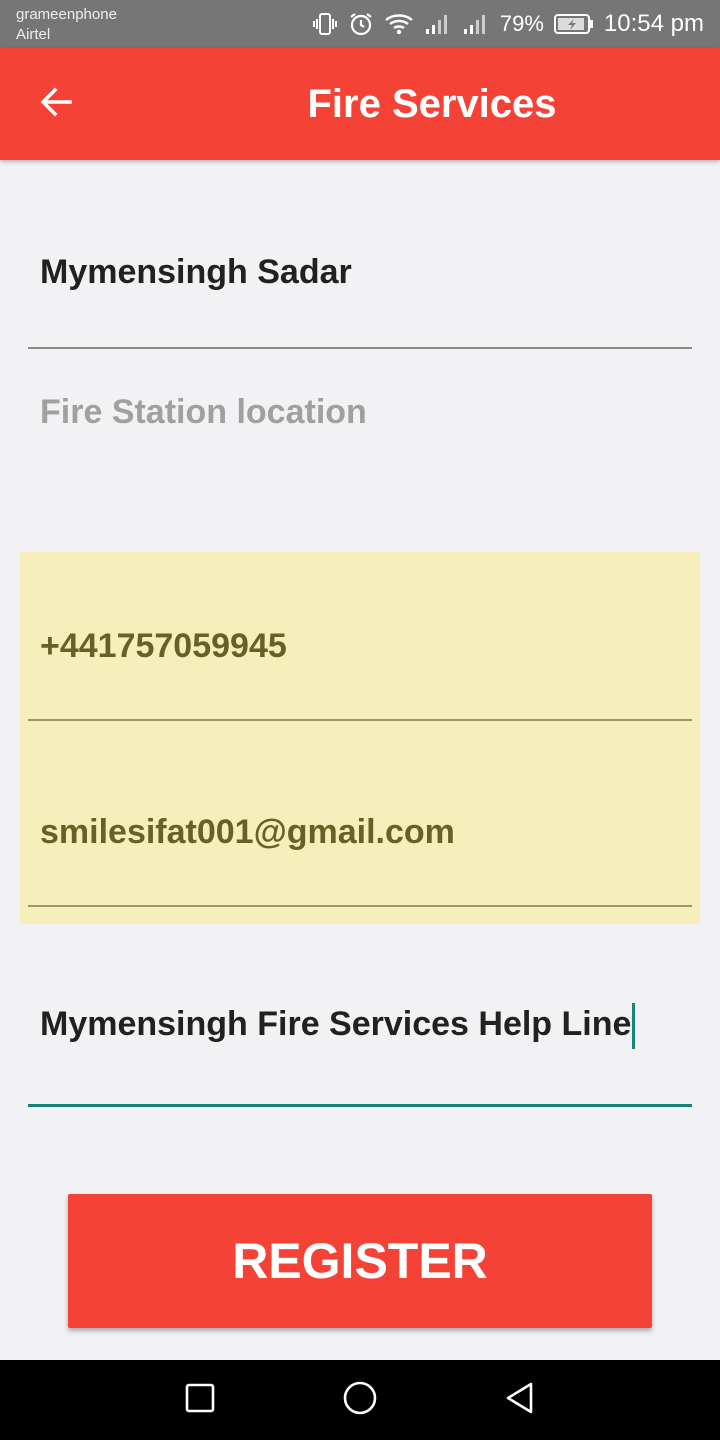 Image resolution: width=720 pixels, height=1440 pixels. What do you see at coordinates (438, 24) in the screenshot?
I see `signal-1-icon` at bounding box center [438, 24].